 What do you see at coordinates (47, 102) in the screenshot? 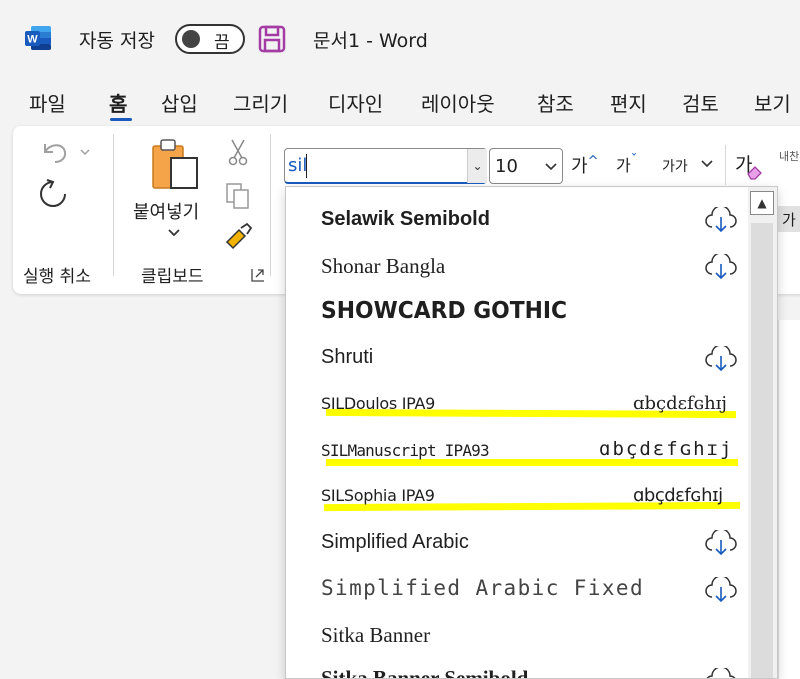
I see `tab-file: 파일` at bounding box center [47, 102].